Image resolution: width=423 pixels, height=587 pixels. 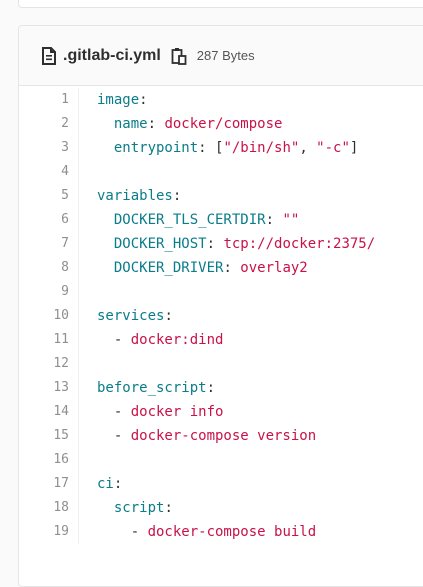 What do you see at coordinates (236, 100) in the screenshot?
I see `code-line: image:` at bounding box center [236, 100].